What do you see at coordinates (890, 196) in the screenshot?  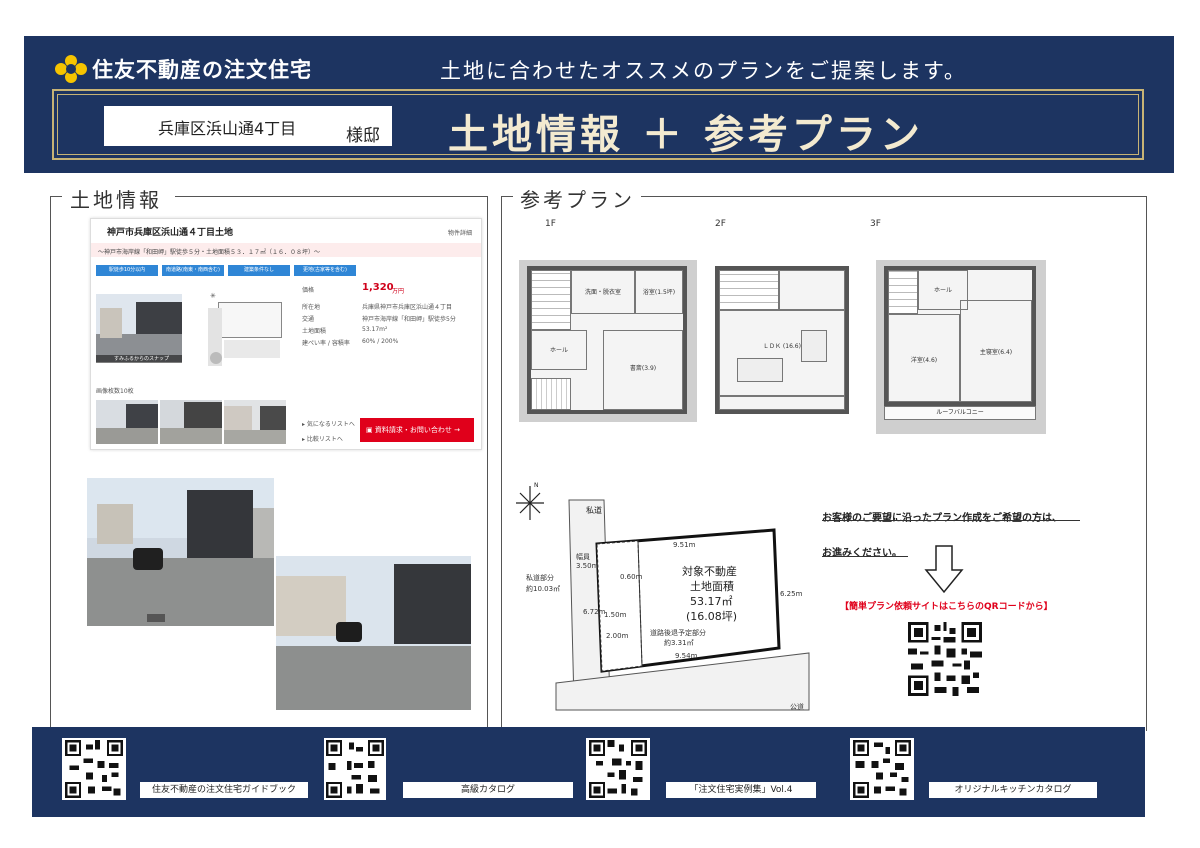 I see `plan-frame-top-right` at bounding box center [890, 196].